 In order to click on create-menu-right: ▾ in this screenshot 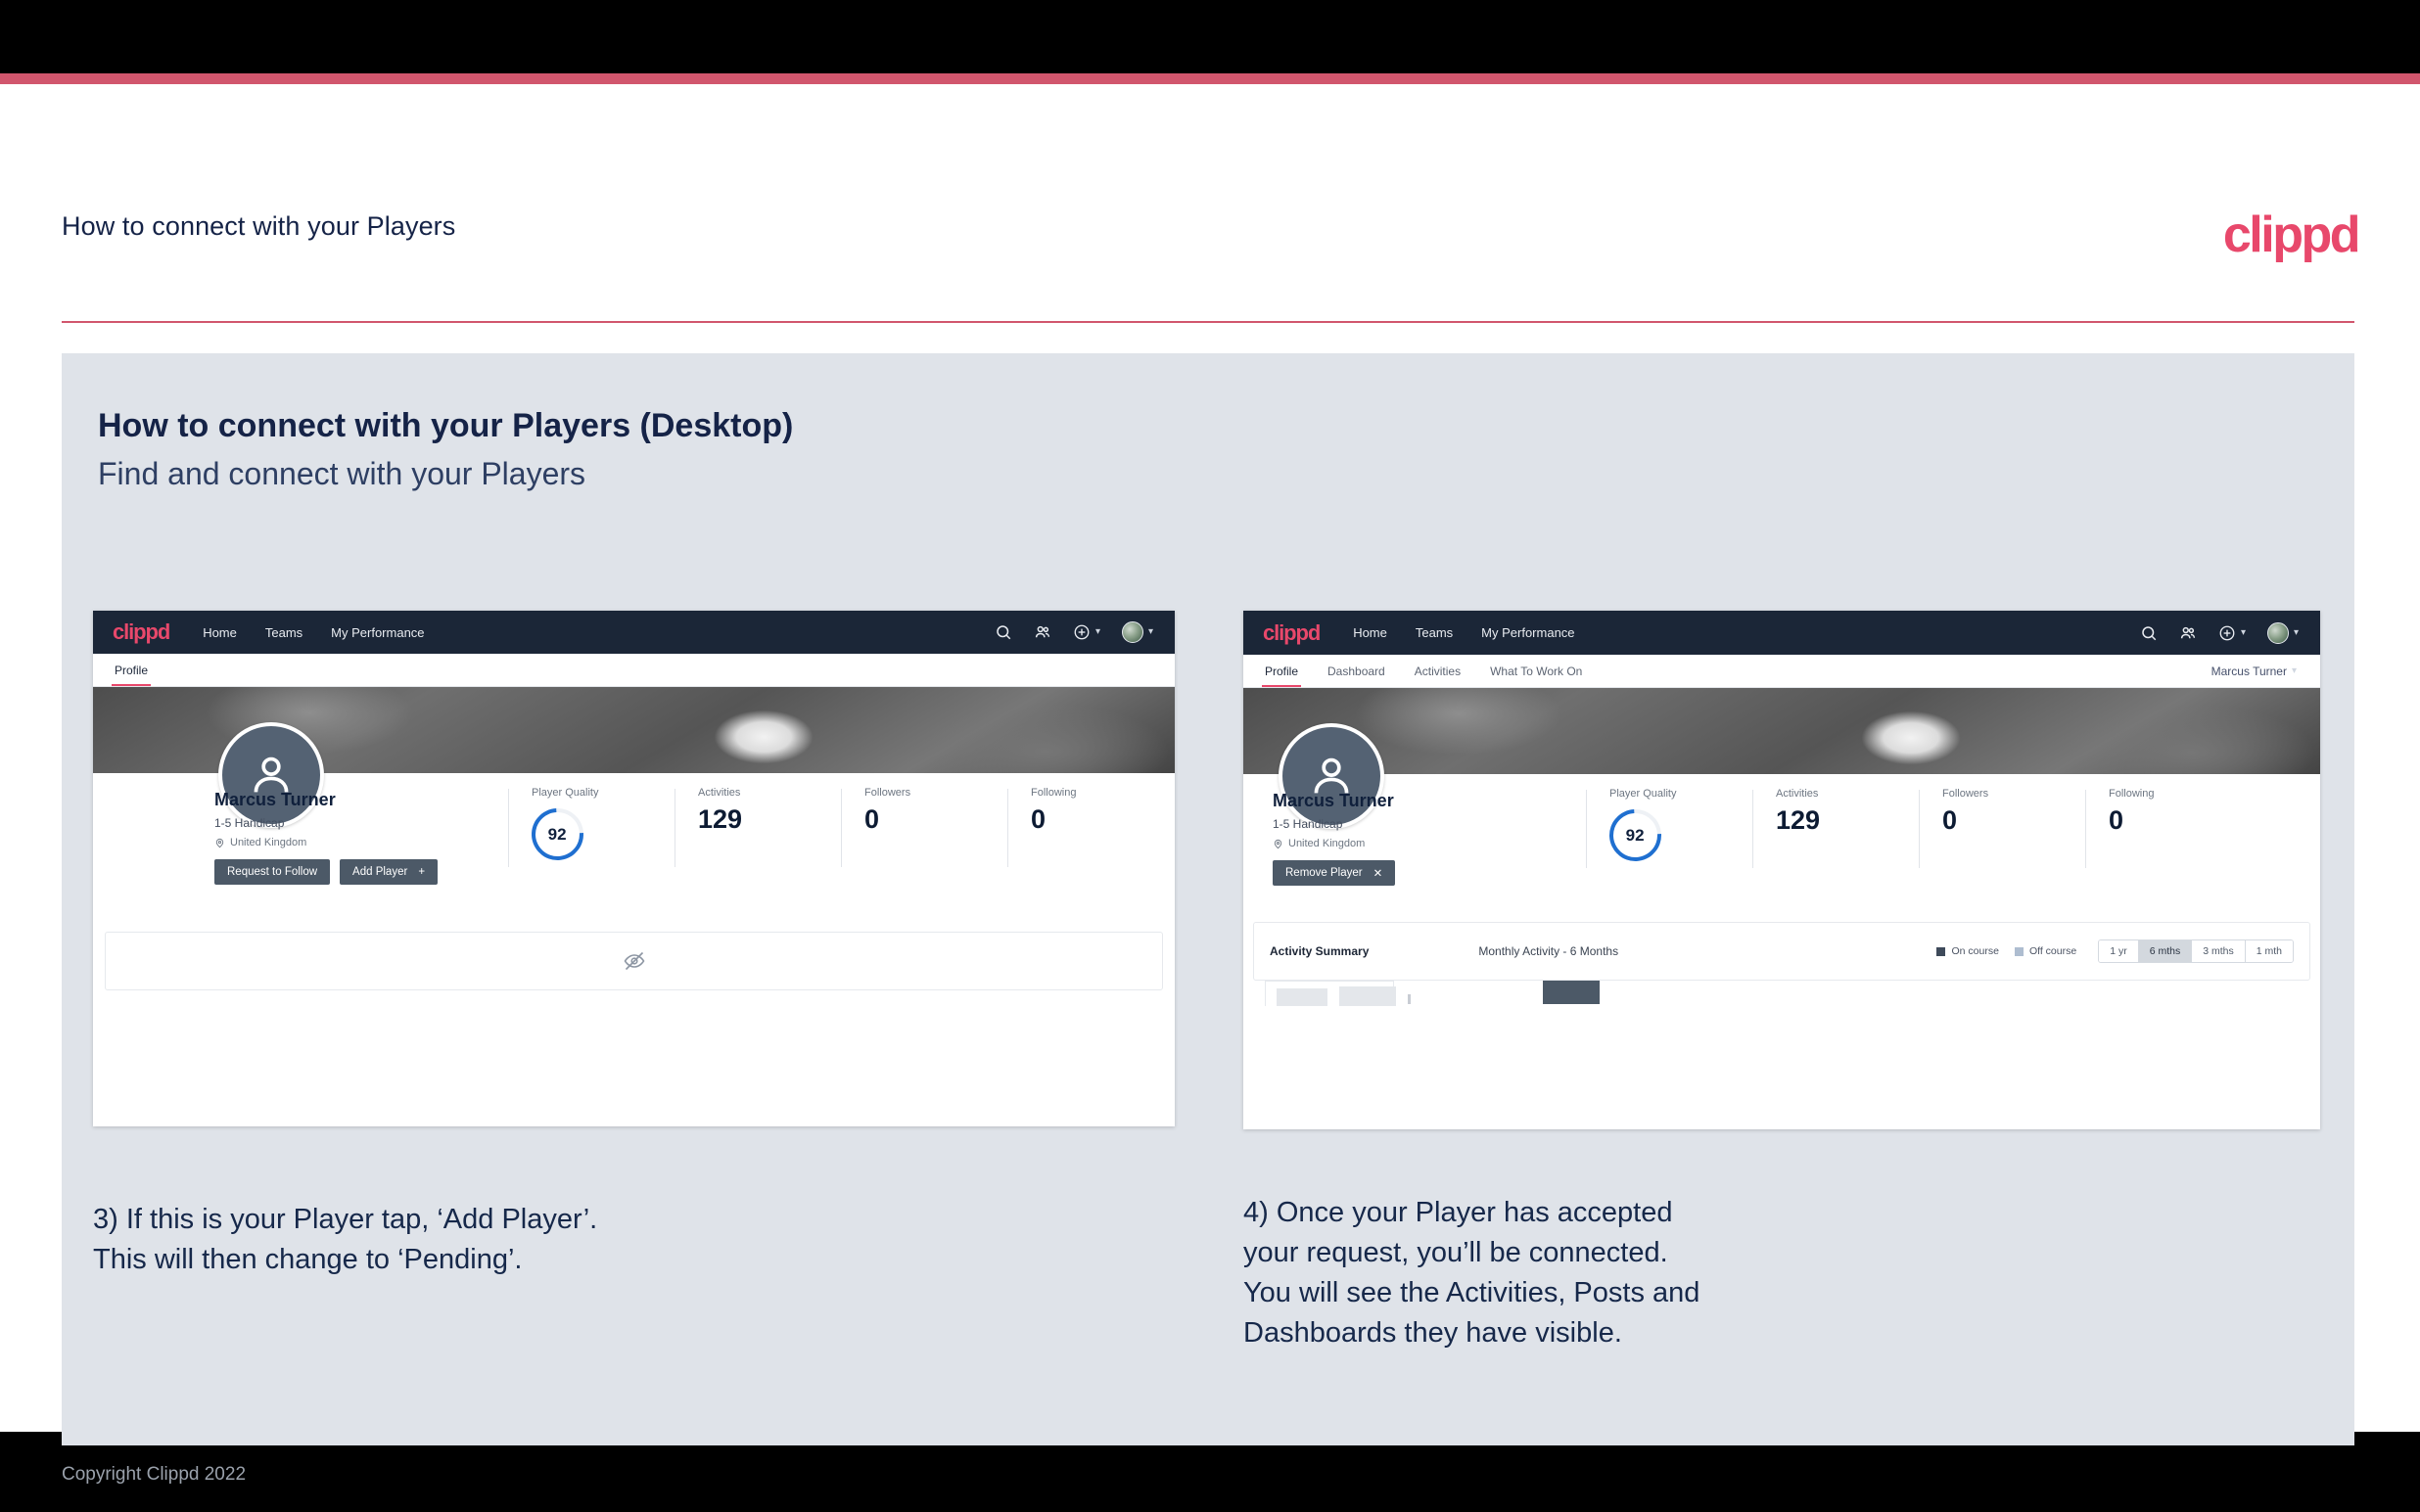, I will do `click(2232, 633)`.